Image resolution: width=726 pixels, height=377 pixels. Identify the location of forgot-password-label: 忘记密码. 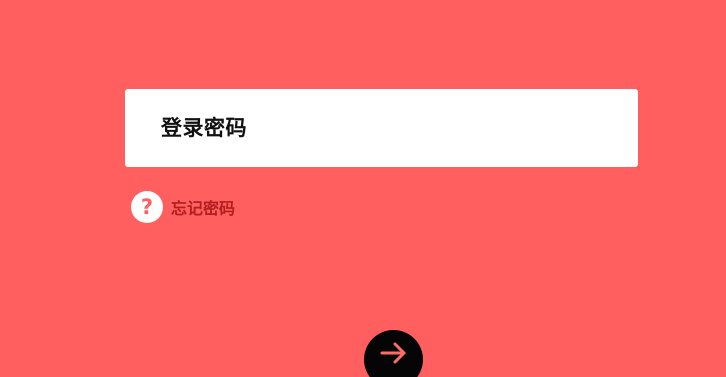
(203, 208).